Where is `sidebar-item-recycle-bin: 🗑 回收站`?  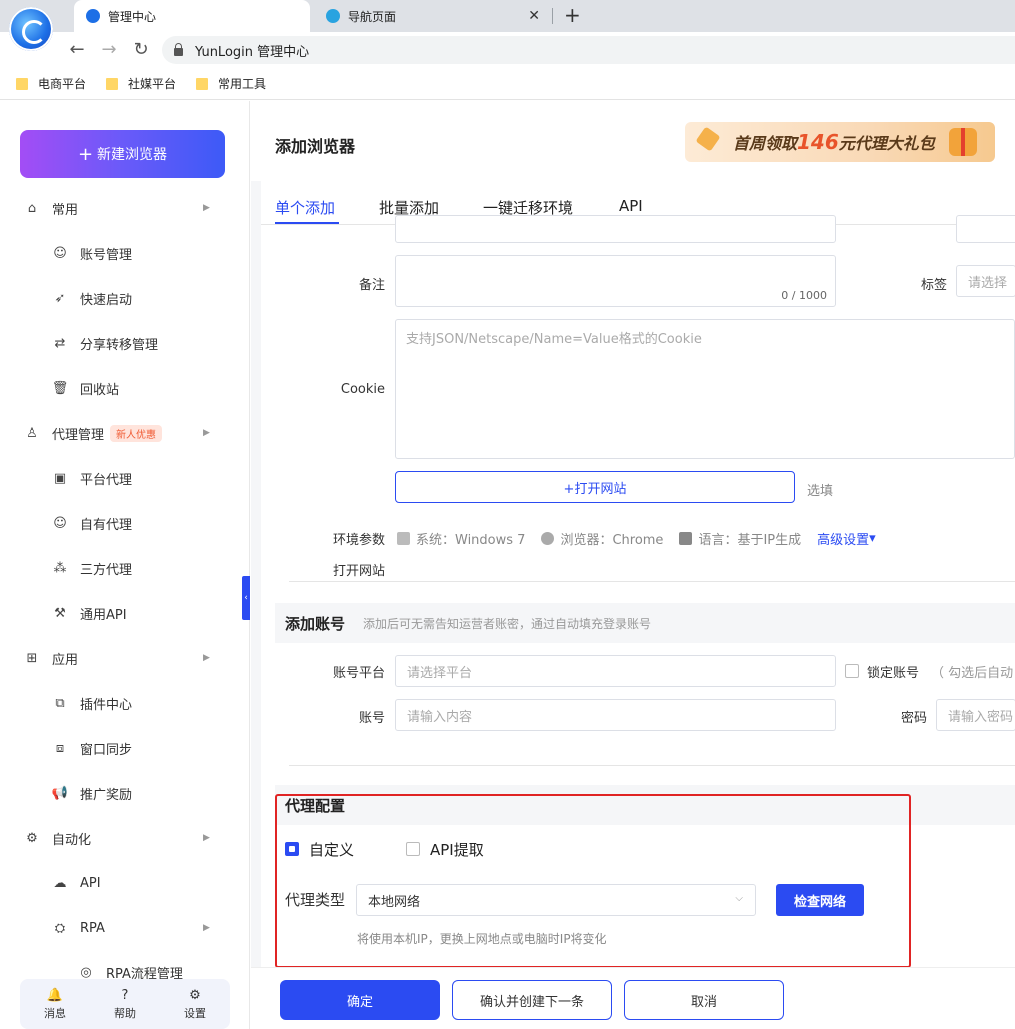
sidebar-item-recycle-bin: 🗑 回收站 is located at coordinates (125, 388).